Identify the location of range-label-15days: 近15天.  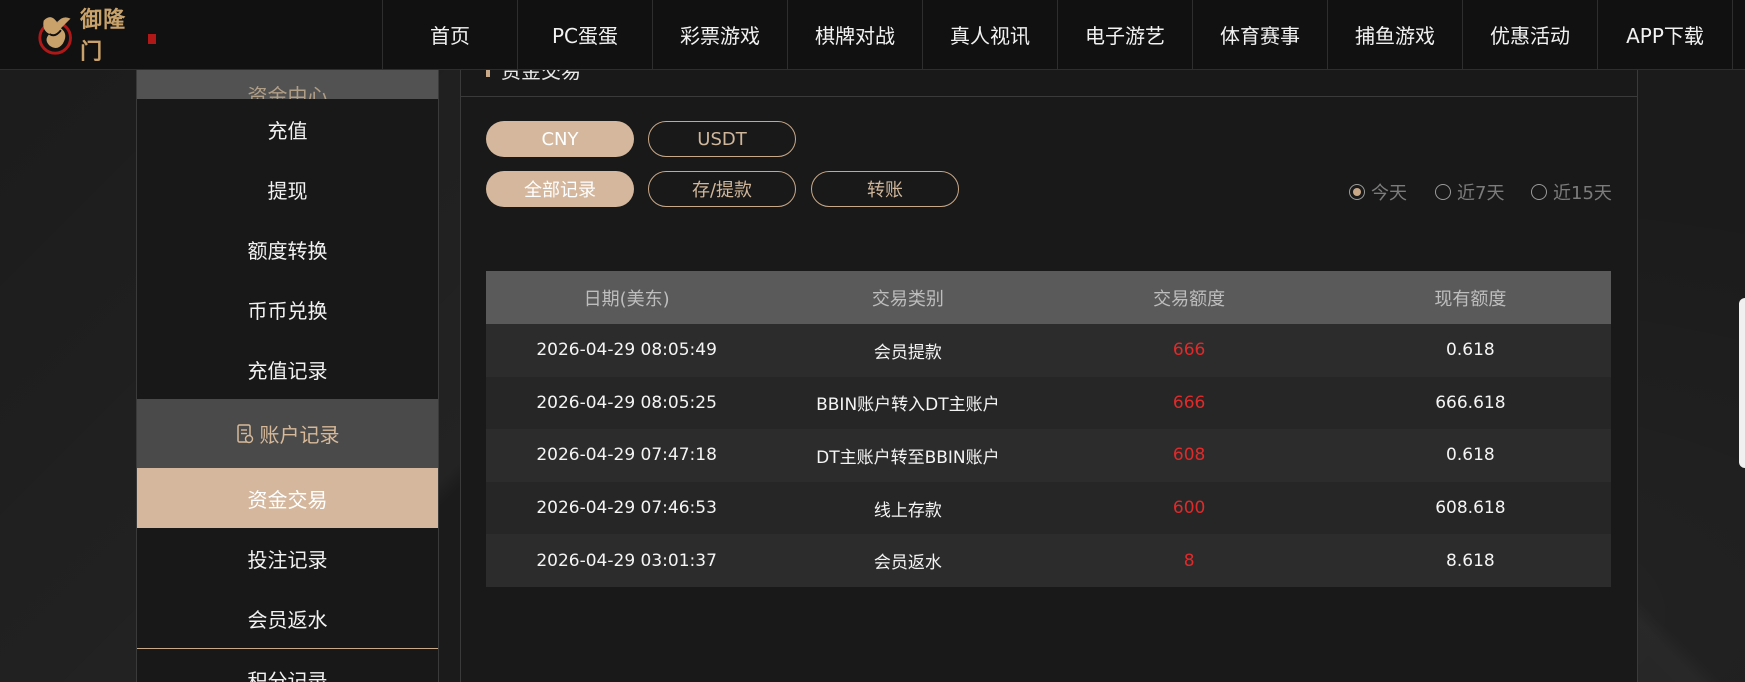
(1582, 193).